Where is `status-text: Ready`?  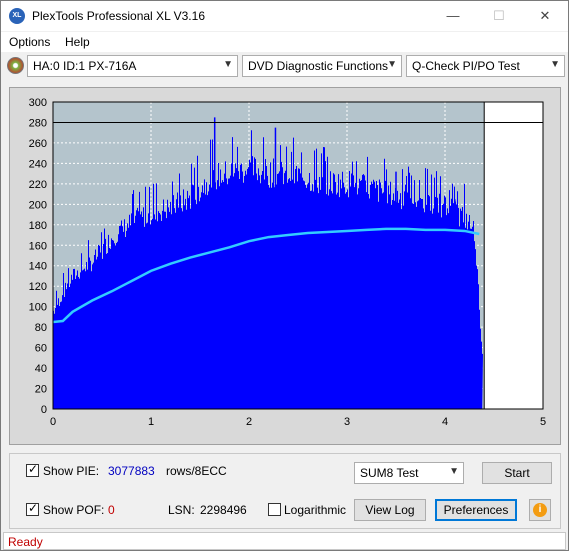 status-text: Ready is located at coordinates (25, 542).